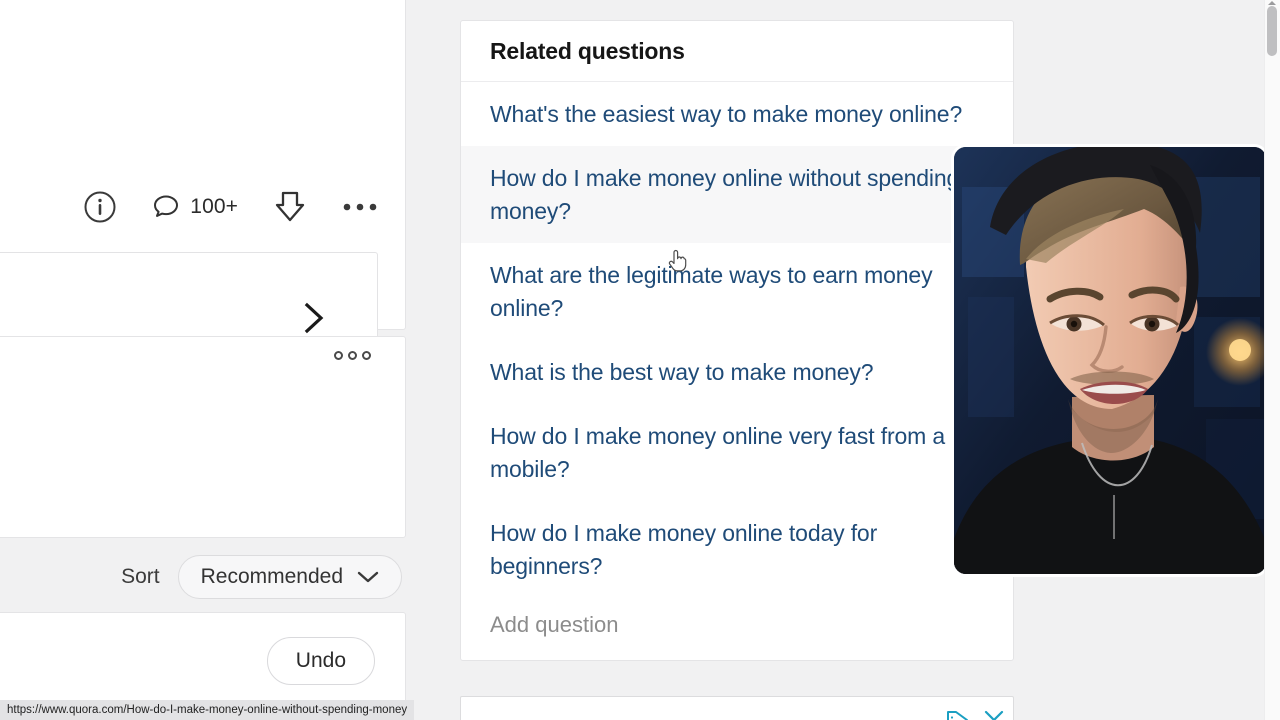 This screenshot has width=1280, height=720. I want to click on downvote-arrow-icon, so click(290, 207).